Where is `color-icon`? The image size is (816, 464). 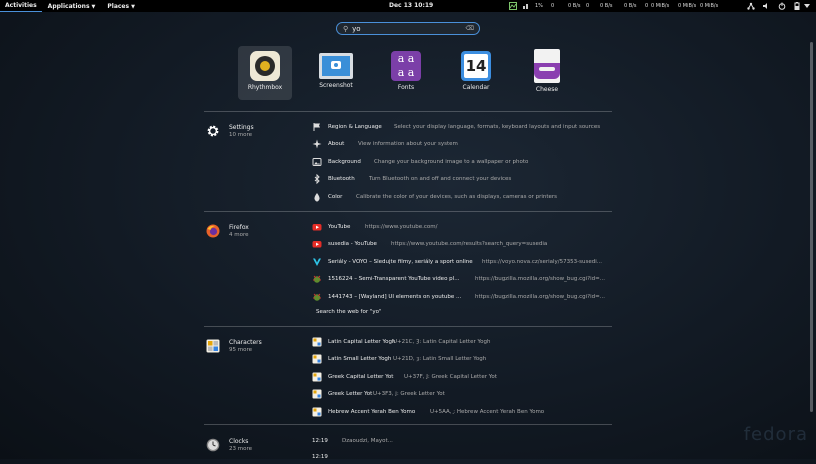 color-icon is located at coordinates (317, 197).